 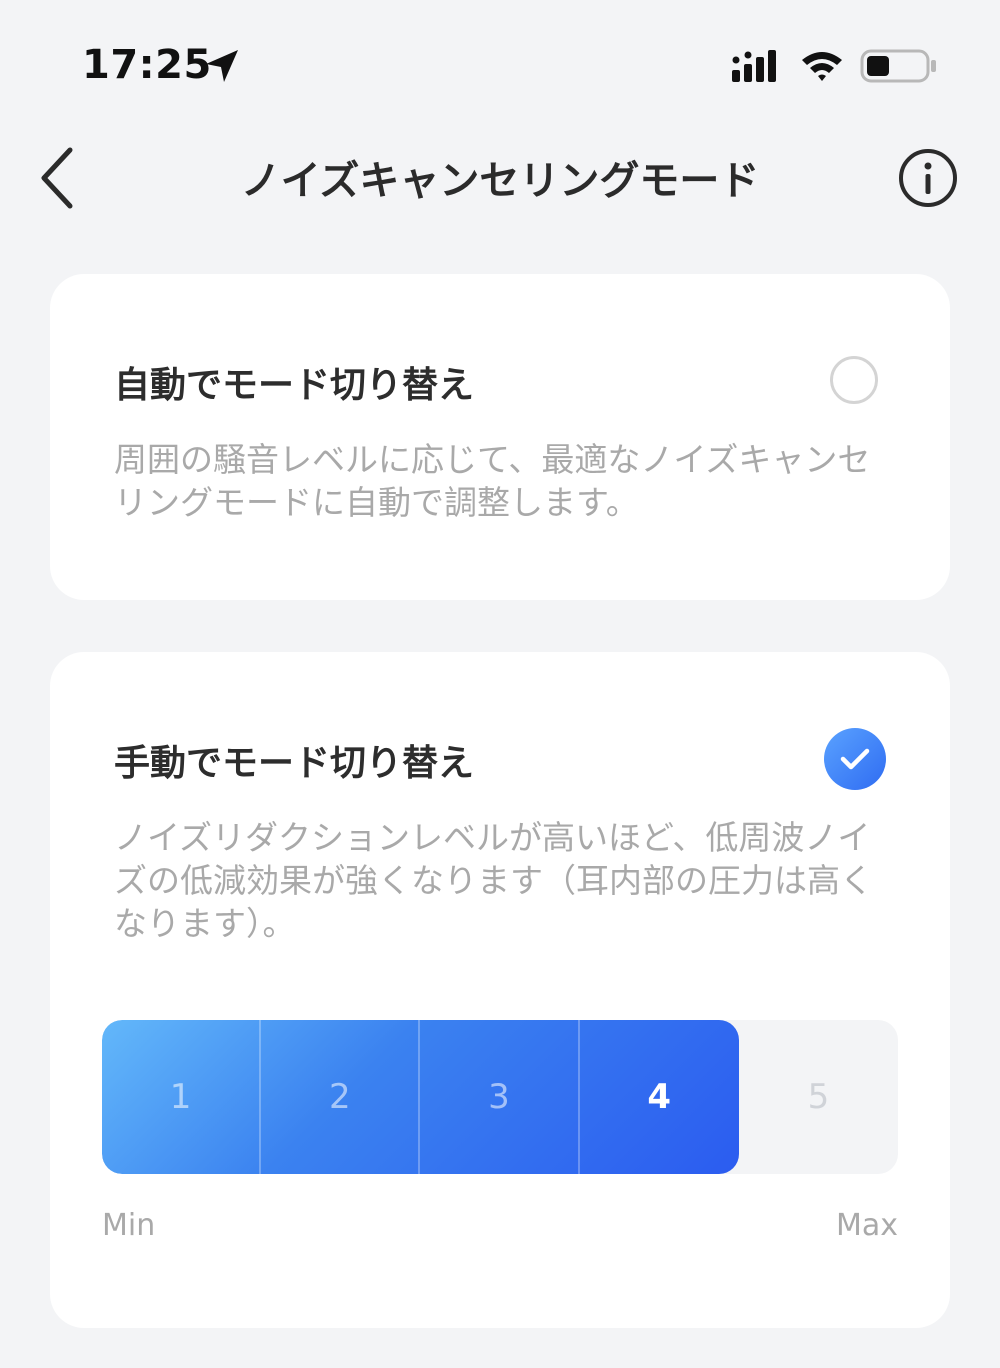 I want to click on manual-mode-radio, so click(x=855, y=759).